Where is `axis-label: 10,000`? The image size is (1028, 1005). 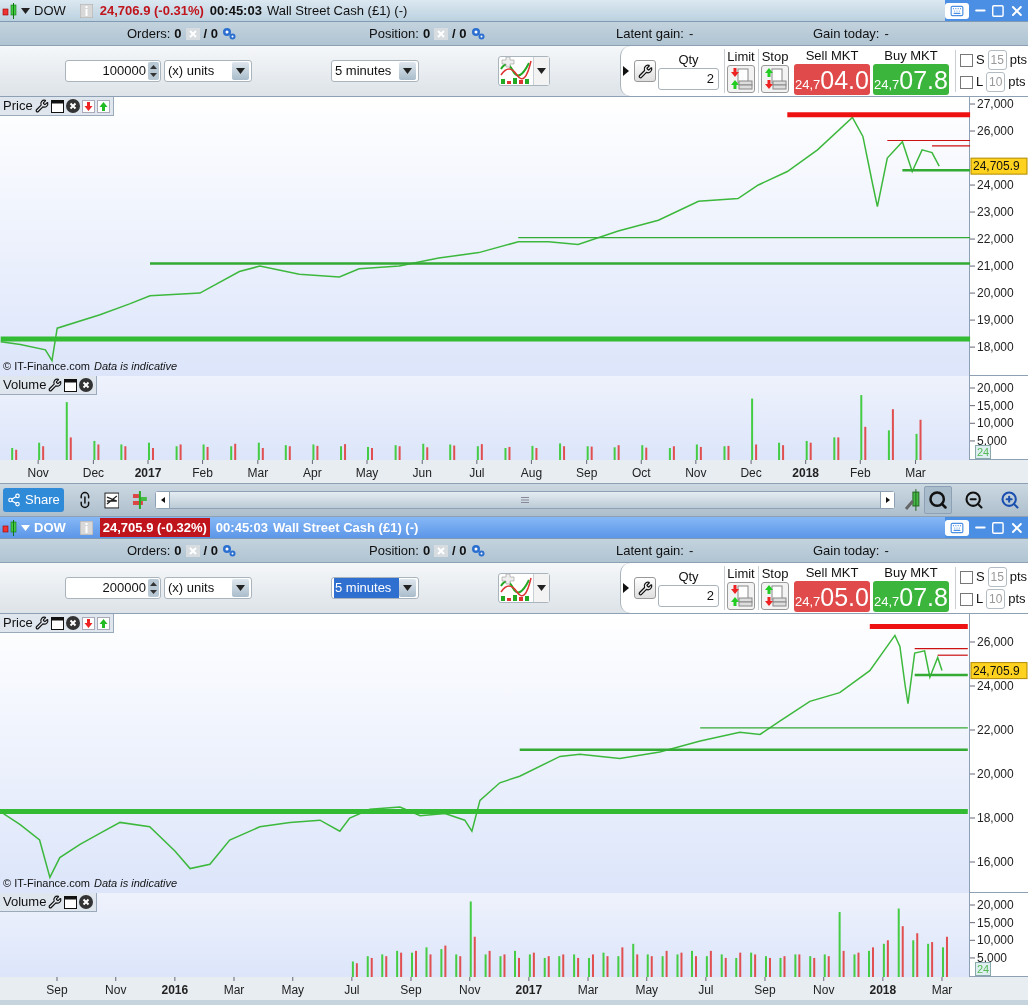 axis-label: 10,000 is located at coordinates (995, 423).